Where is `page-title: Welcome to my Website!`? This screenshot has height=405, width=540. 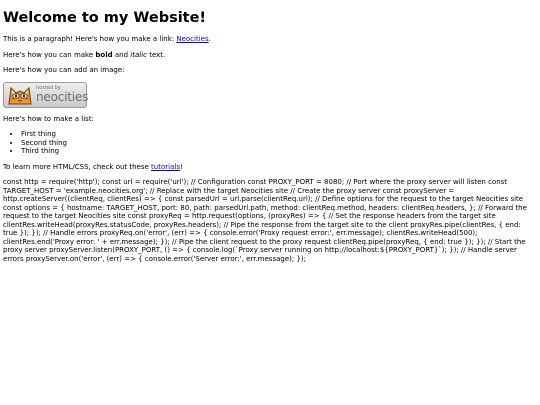
page-title: Welcome to my Website! is located at coordinates (105, 18).